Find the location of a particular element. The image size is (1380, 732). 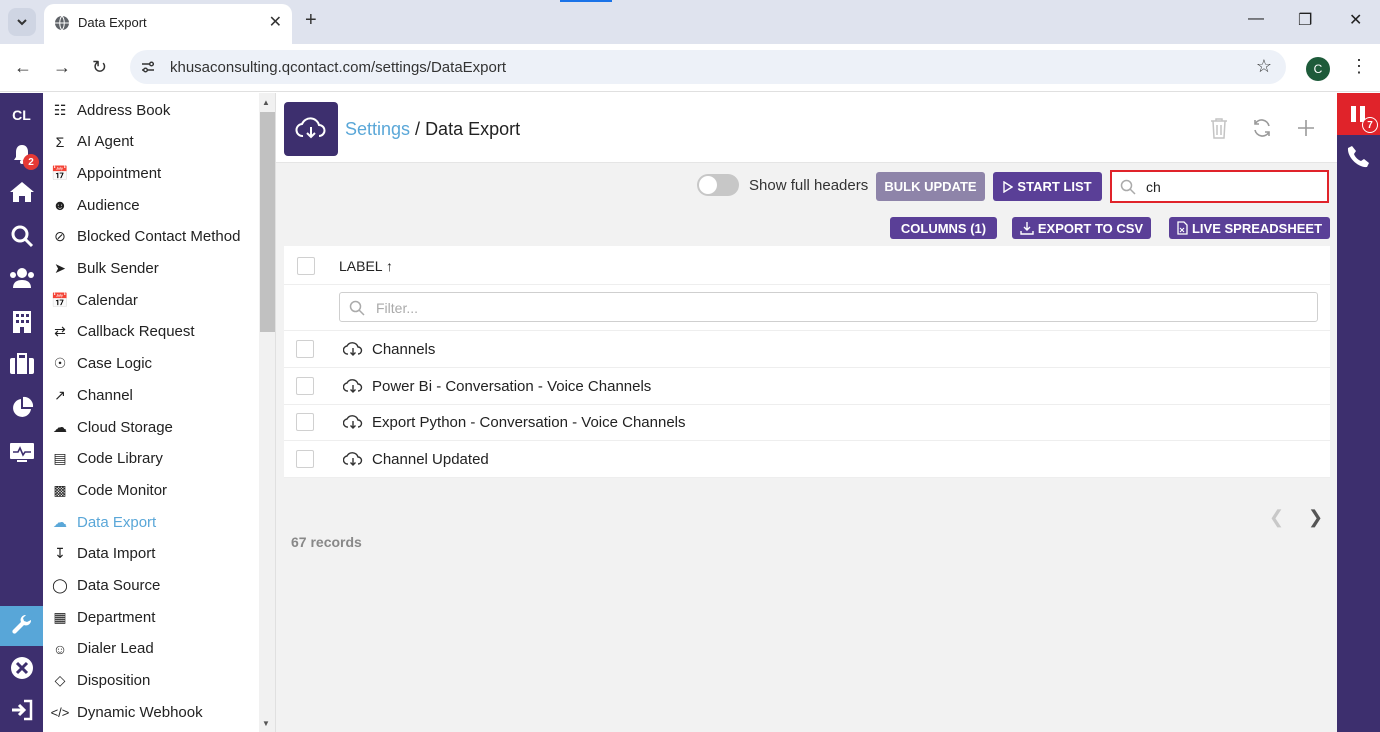

settings-item: ☷ Address Book is located at coordinates (151, 110).